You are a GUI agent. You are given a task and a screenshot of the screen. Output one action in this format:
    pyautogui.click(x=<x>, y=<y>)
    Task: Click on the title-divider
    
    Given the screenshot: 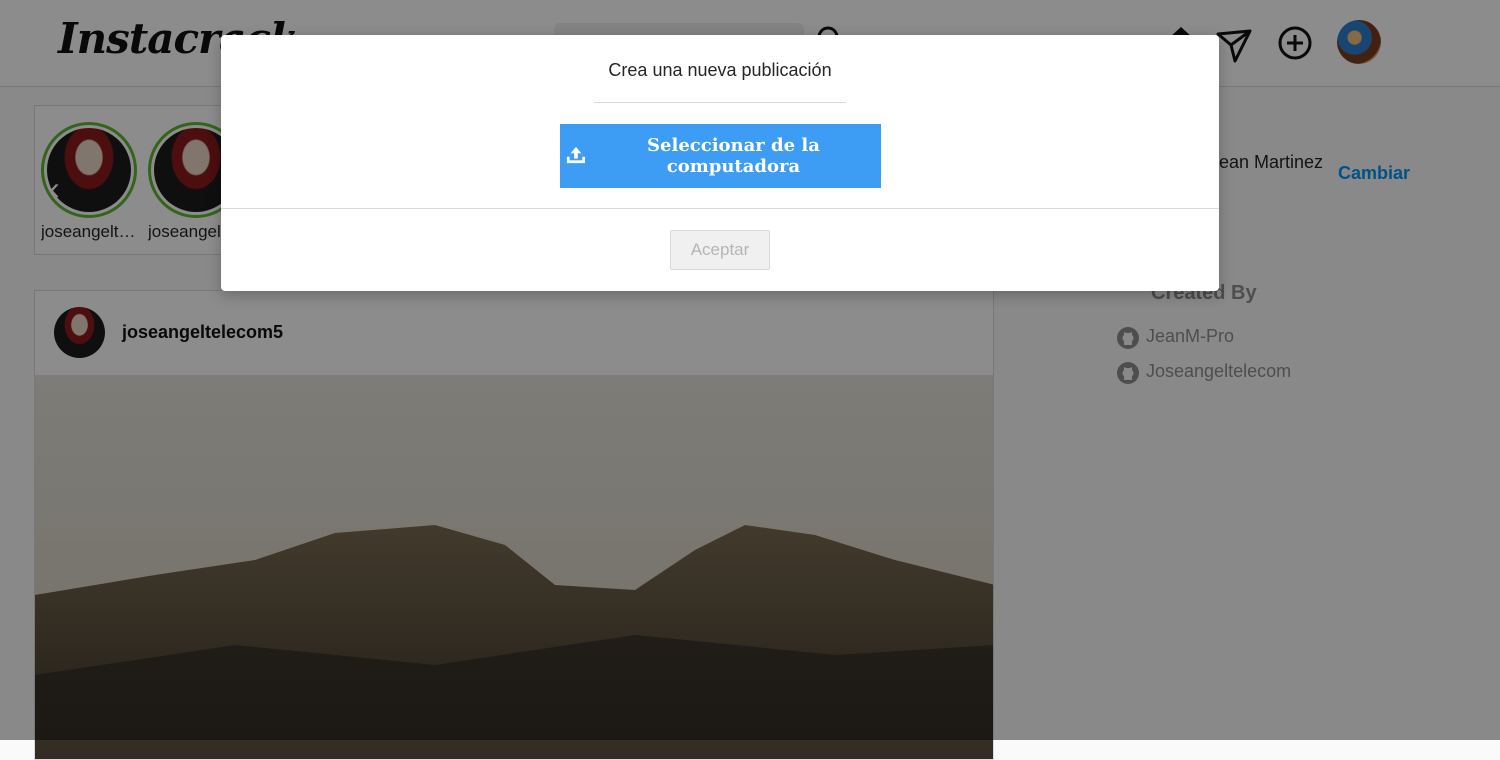 What is the action you would take?
    pyautogui.click(x=720, y=102)
    